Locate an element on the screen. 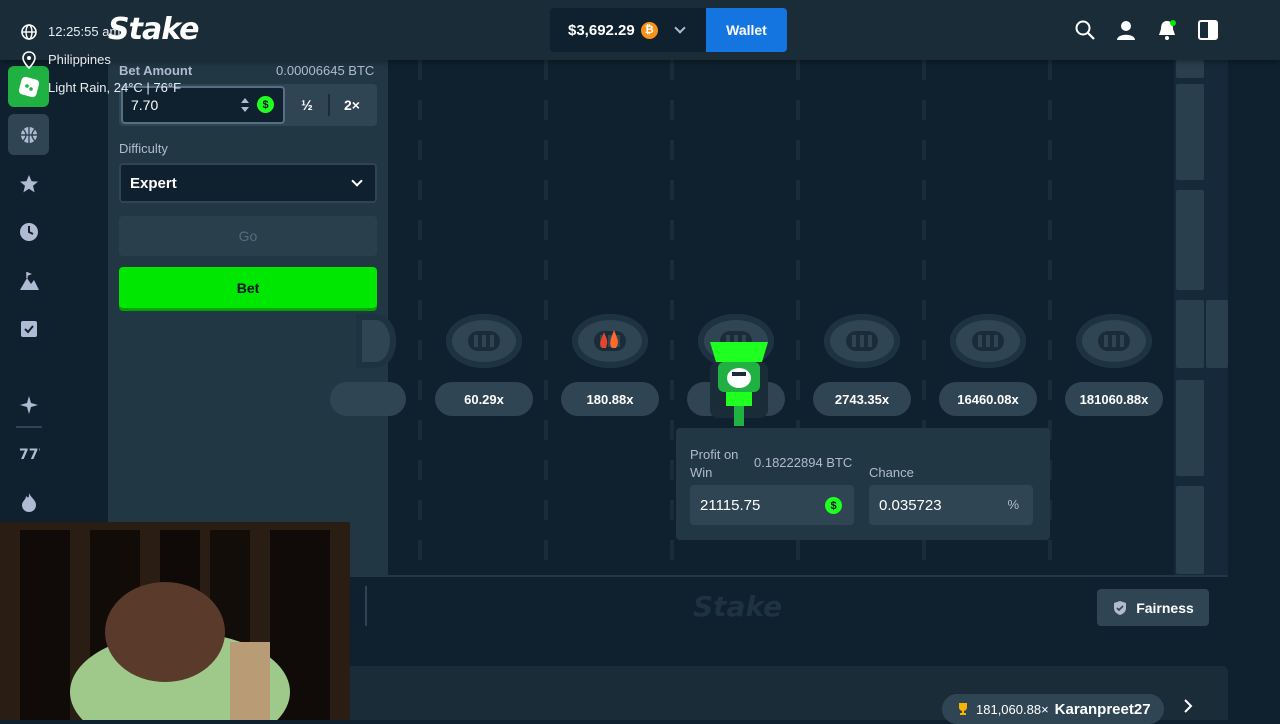 Image resolution: width=1280 pixels, height=724 pixels. overlay-location: Philippines is located at coordinates (79, 59).